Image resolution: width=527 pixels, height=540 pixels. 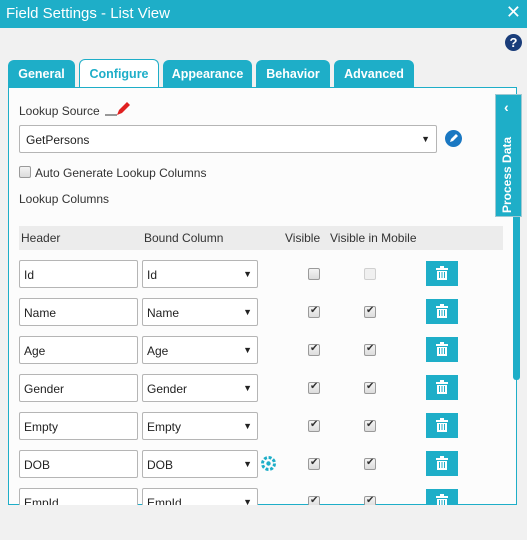 What do you see at coordinates (200, 426) in the screenshot?
I see `bound-column-select: Empty ▼` at bounding box center [200, 426].